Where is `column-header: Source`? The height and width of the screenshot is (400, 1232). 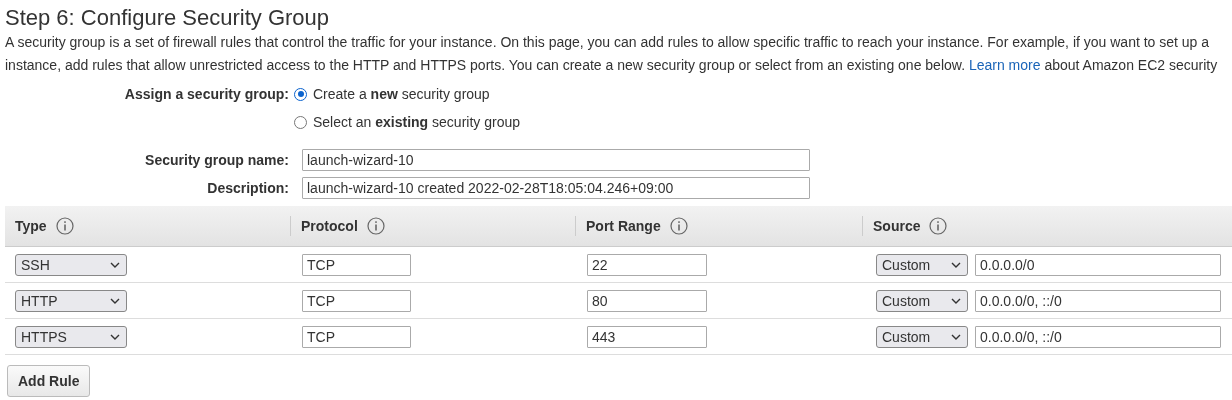
column-header: Source is located at coordinates (897, 226).